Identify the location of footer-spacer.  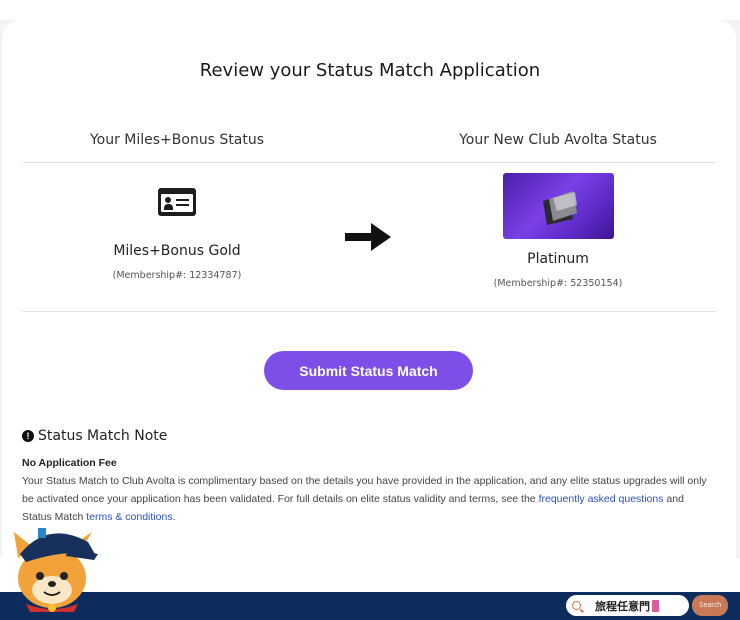
(370, 575).